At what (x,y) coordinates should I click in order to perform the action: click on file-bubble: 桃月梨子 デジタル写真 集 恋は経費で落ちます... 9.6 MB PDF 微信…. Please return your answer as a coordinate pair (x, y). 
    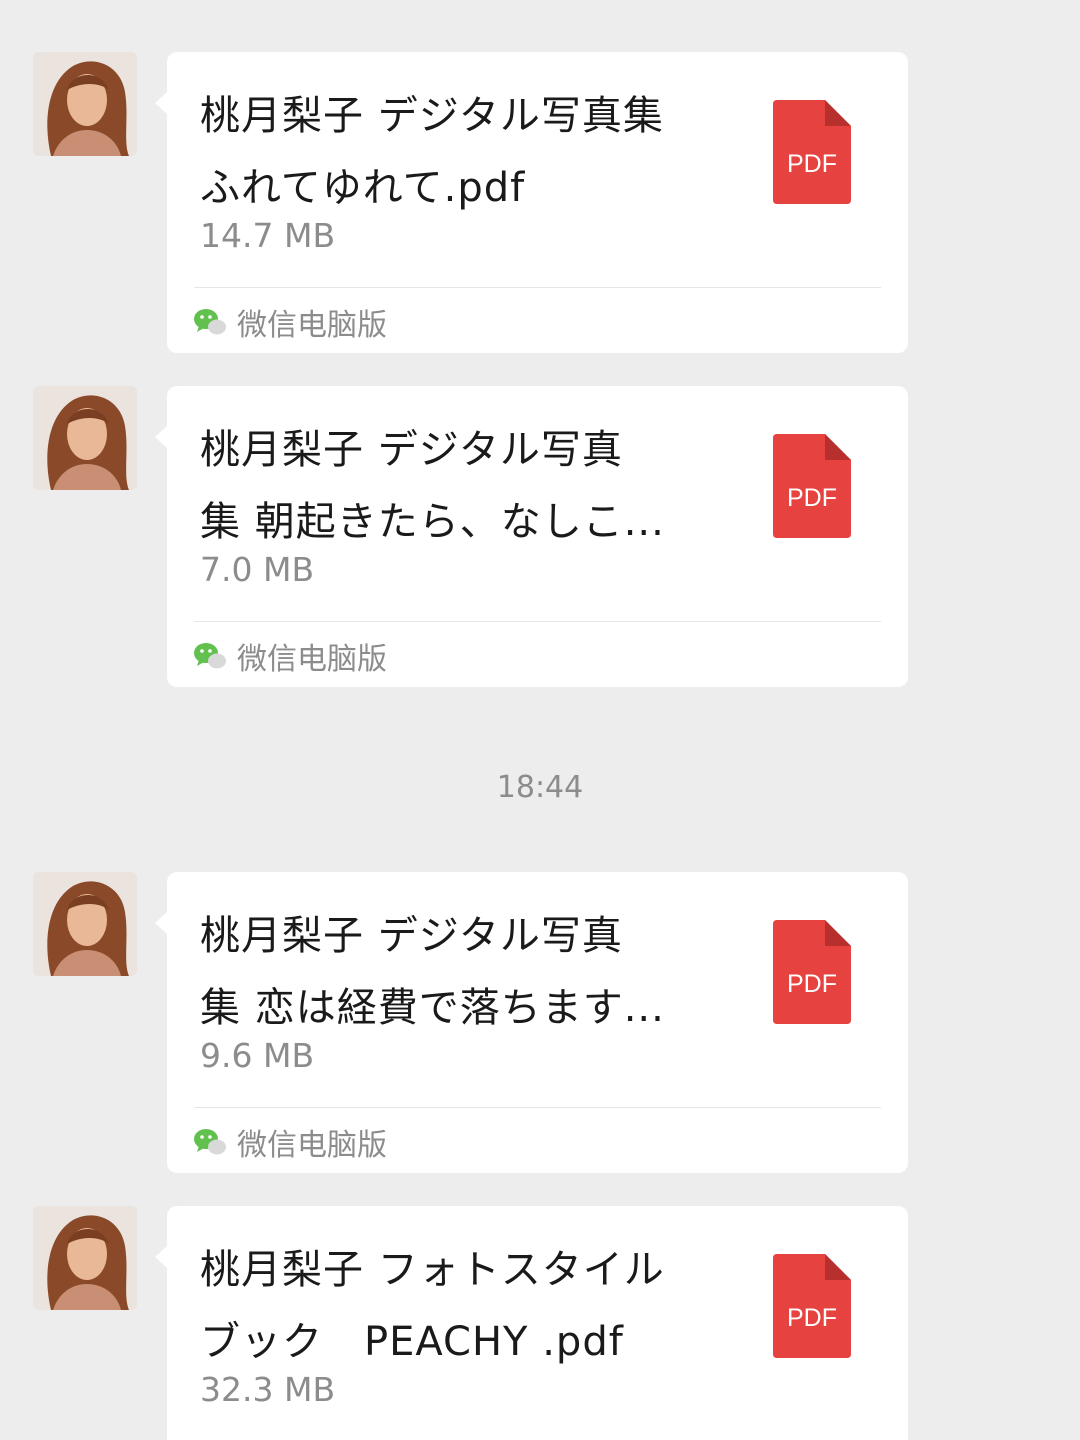
    Looking at the image, I should click on (531, 1022).